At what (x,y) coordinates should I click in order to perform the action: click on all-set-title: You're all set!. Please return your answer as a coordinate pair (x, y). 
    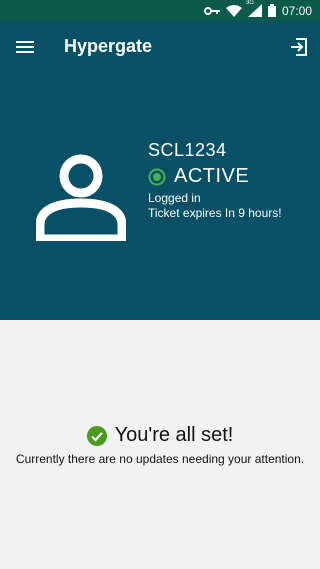
    Looking at the image, I should click on (174, 435).